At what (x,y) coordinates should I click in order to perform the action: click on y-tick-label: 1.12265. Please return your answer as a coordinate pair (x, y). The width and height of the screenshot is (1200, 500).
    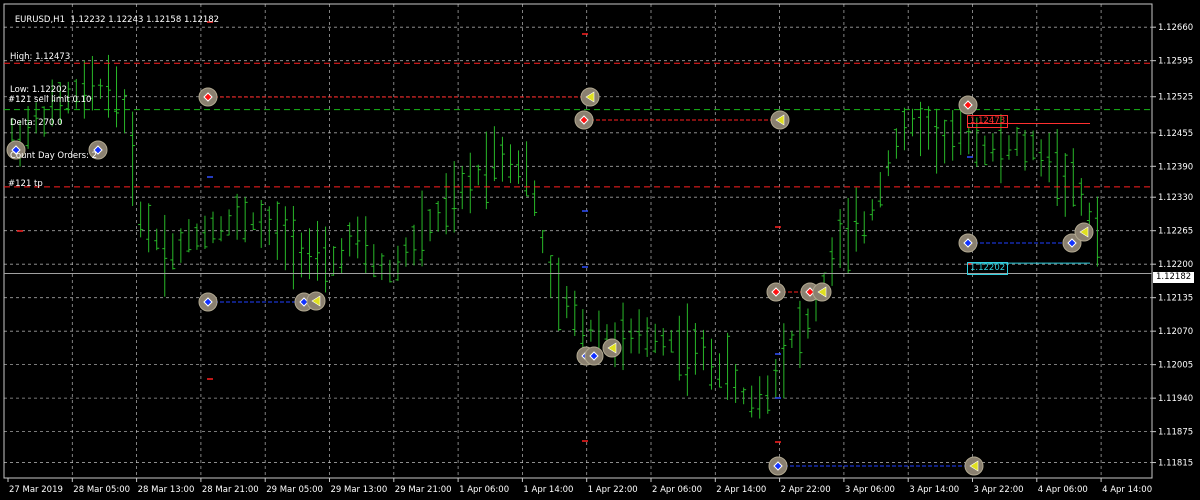
    Looking at the image, I should click on (1175, 232).